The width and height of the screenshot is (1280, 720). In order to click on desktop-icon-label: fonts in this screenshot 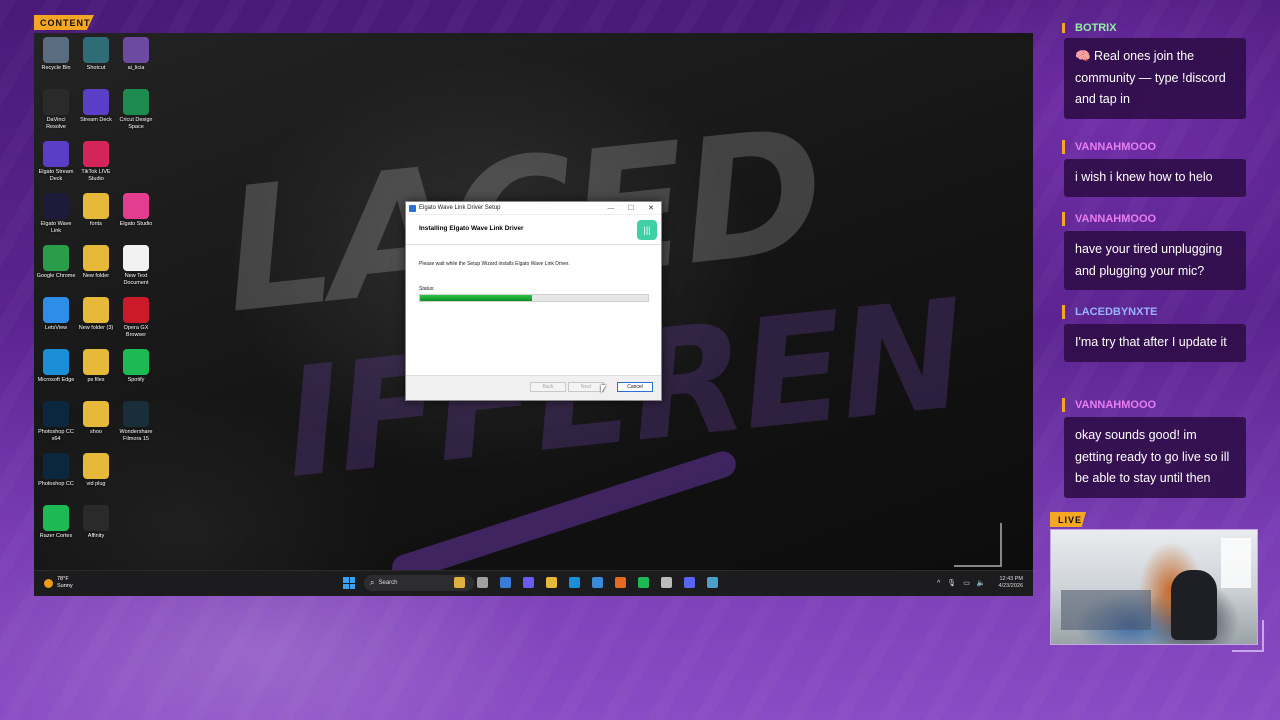, I will do `click(96, 224)`.